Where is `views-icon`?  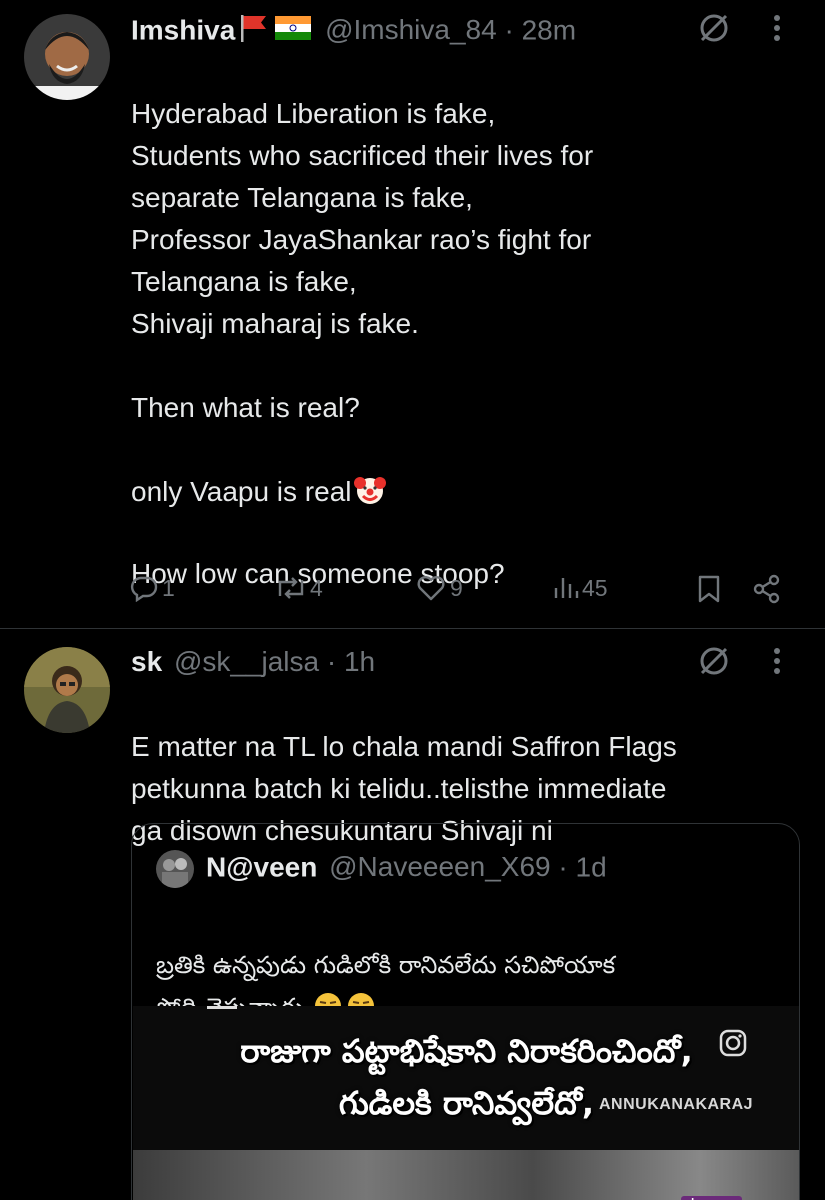 views-icon is located at coordinates (566, 588).